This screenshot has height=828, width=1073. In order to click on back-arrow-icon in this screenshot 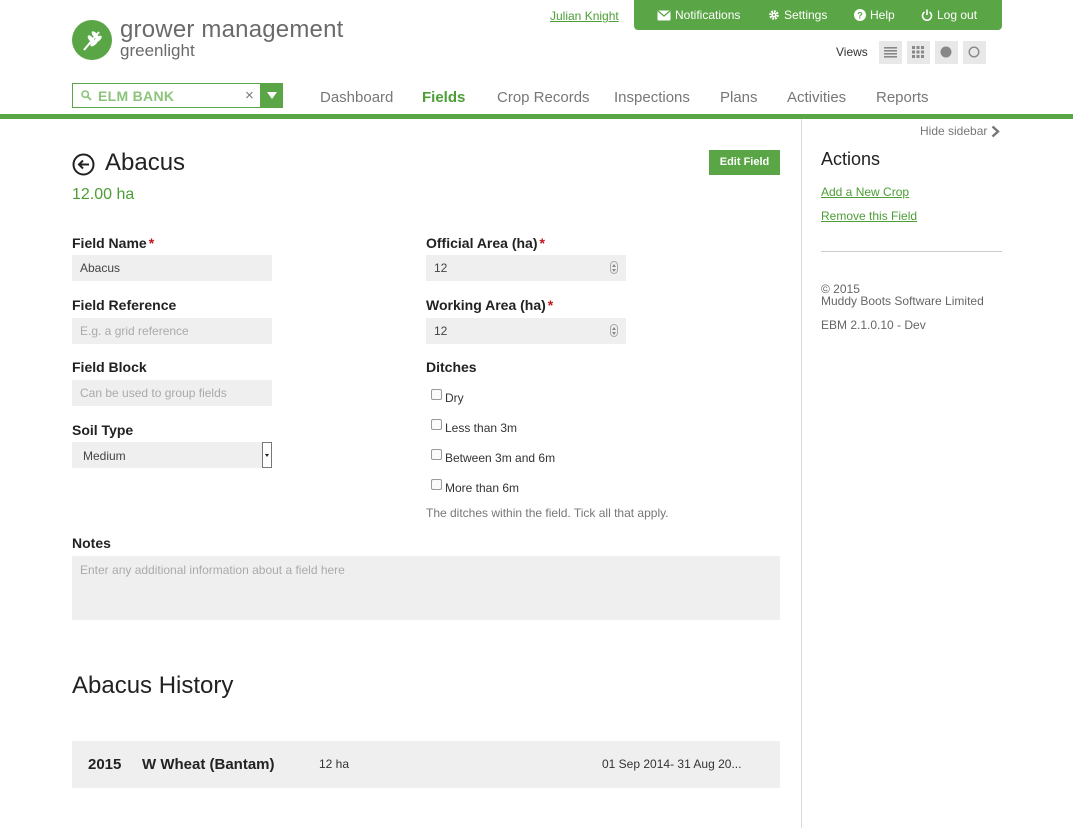, I will do `click(83, 164)`.